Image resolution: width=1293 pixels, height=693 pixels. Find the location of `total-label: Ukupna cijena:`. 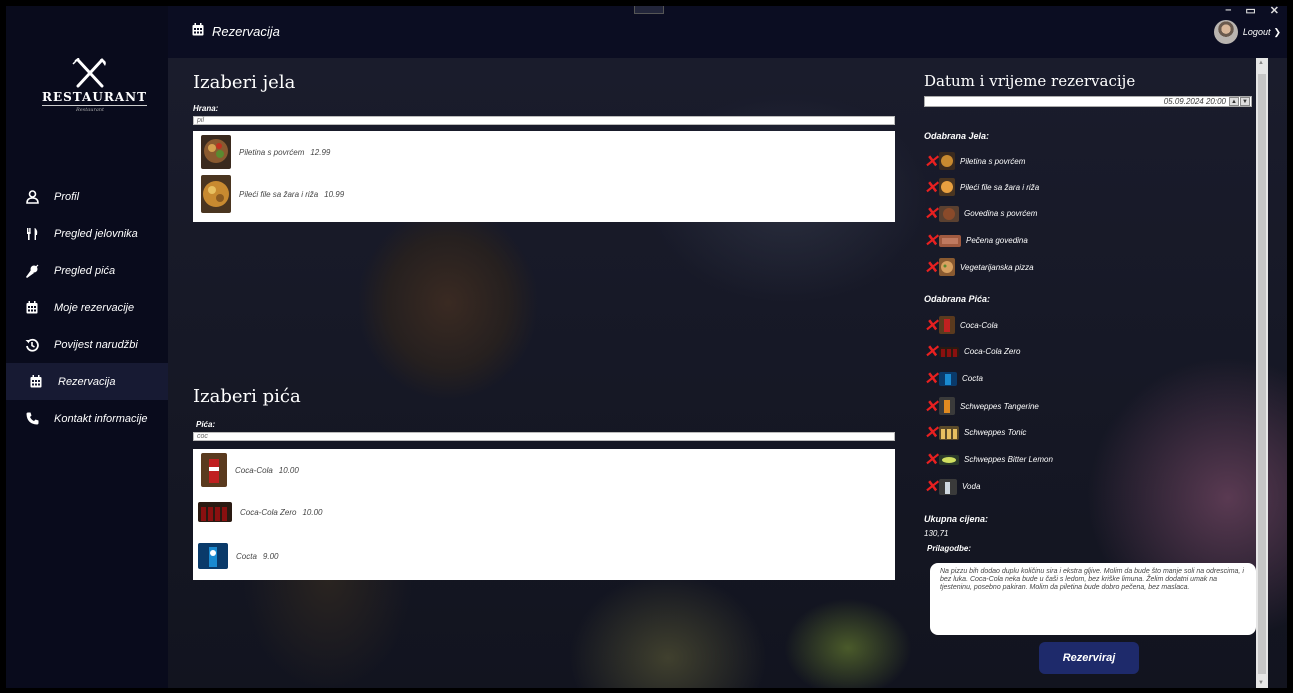

total-label: Ukupna cijena: is located at coordinates (956, 519).